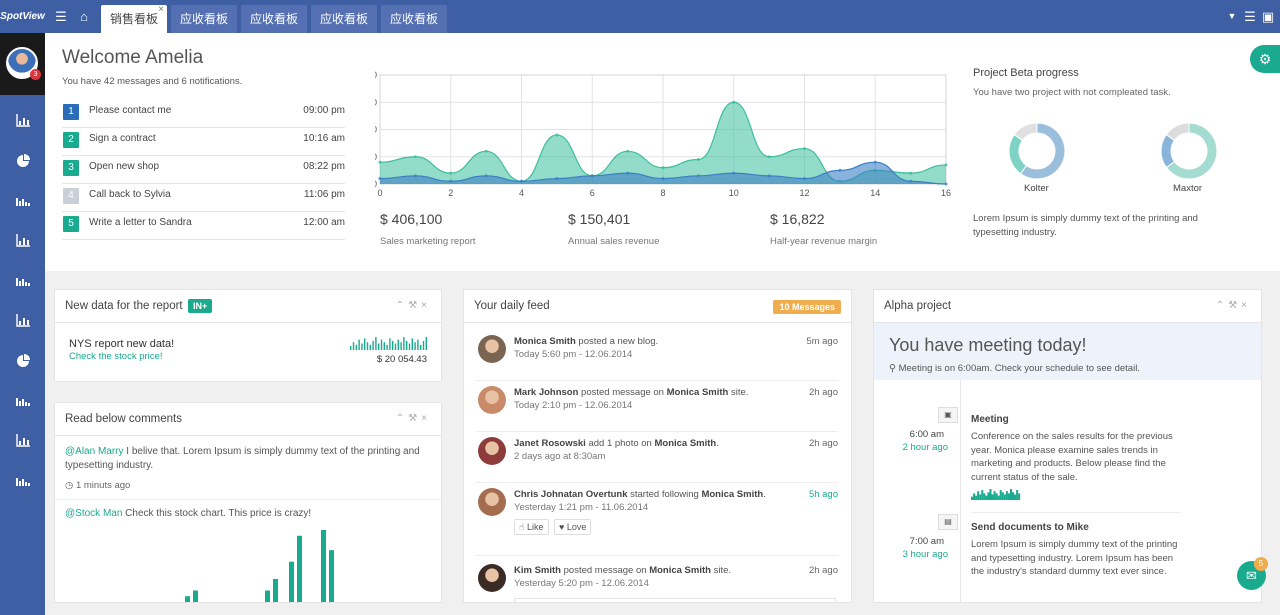 The height and width of the screenshot is (615, 1280). I want to click on report-headline: NYS report new data!, so click(122, 344).